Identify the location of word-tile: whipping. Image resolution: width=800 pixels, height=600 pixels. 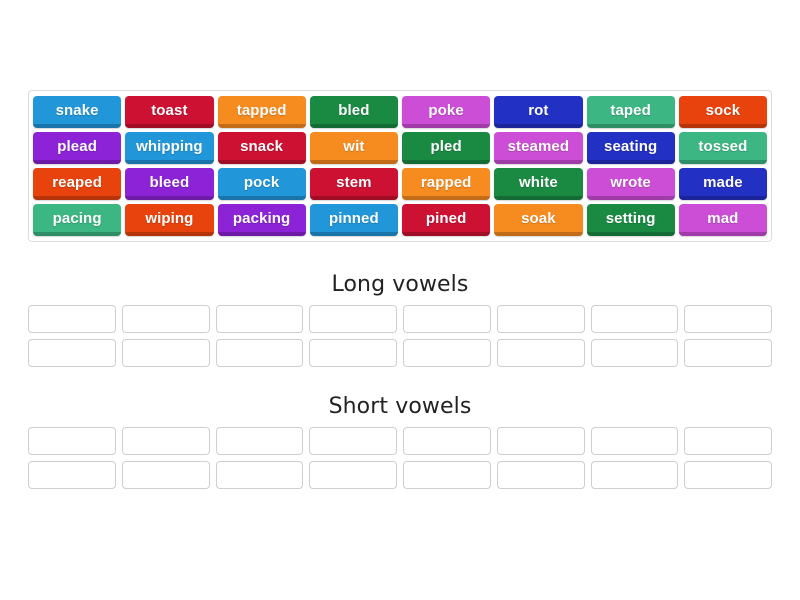
(169, 148).